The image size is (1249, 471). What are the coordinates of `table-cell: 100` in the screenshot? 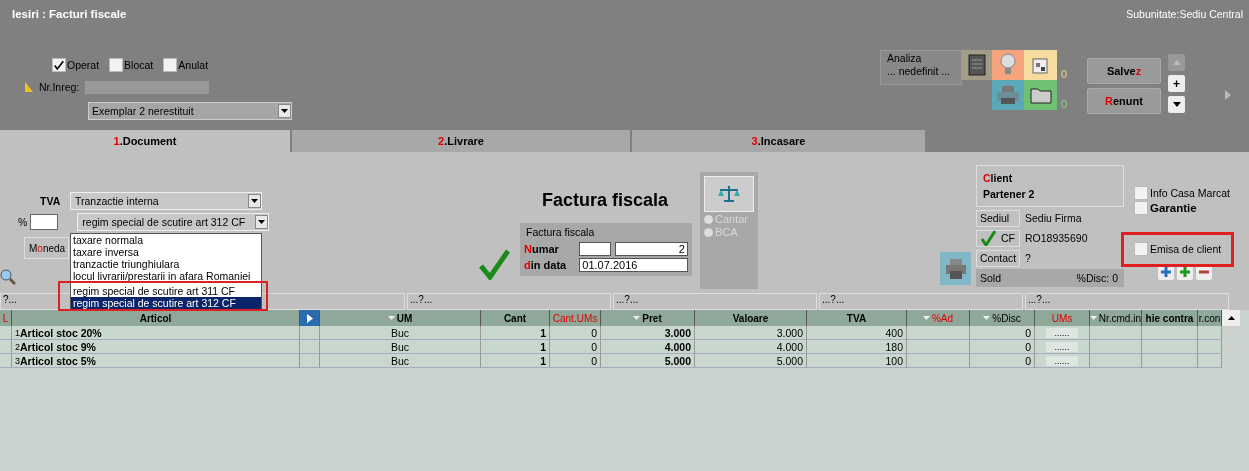 It's located at (857, 361).